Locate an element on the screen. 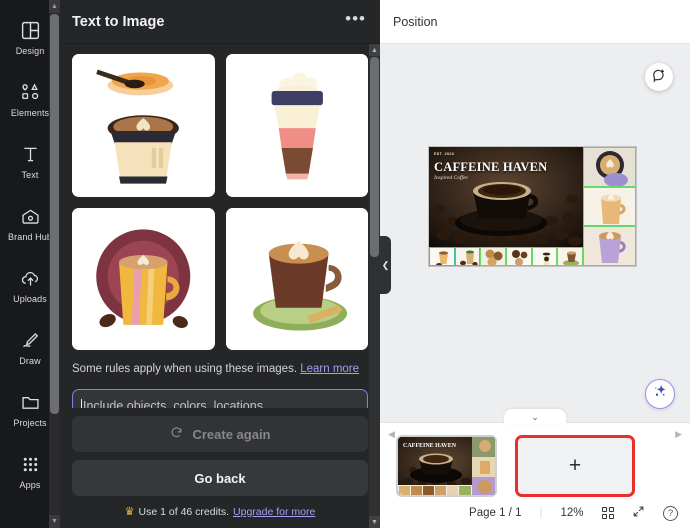 This screenshot has width=690, height=528. iced-coffee-whipped-cream-illustration is located at coordinates (296, 125).